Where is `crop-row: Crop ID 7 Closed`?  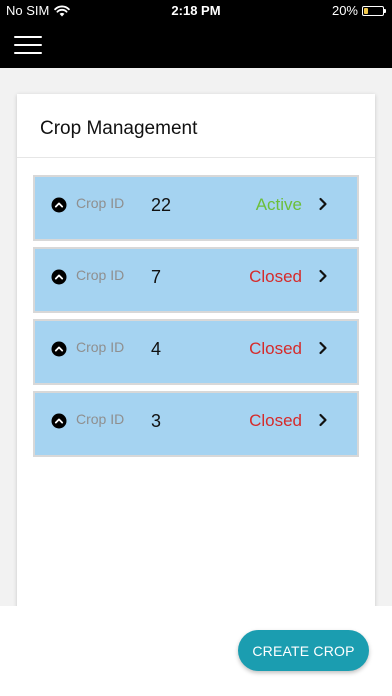
crop-row: Crop ID 7 Closed is located at coordinates (196, 280).